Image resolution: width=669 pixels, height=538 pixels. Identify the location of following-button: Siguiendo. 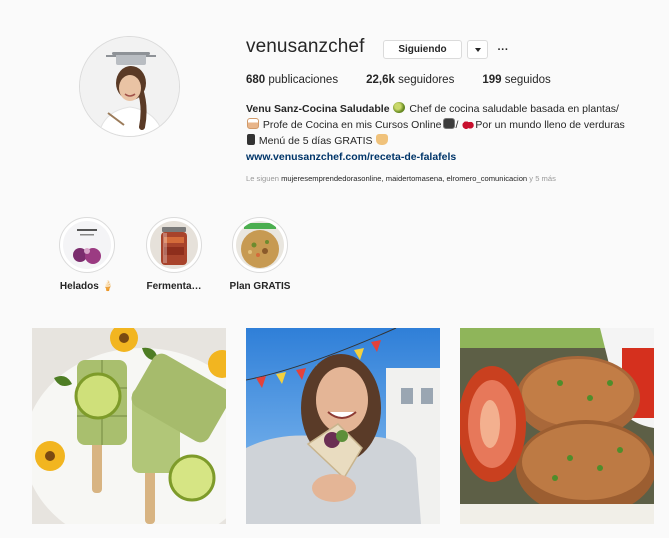
(422, 49).